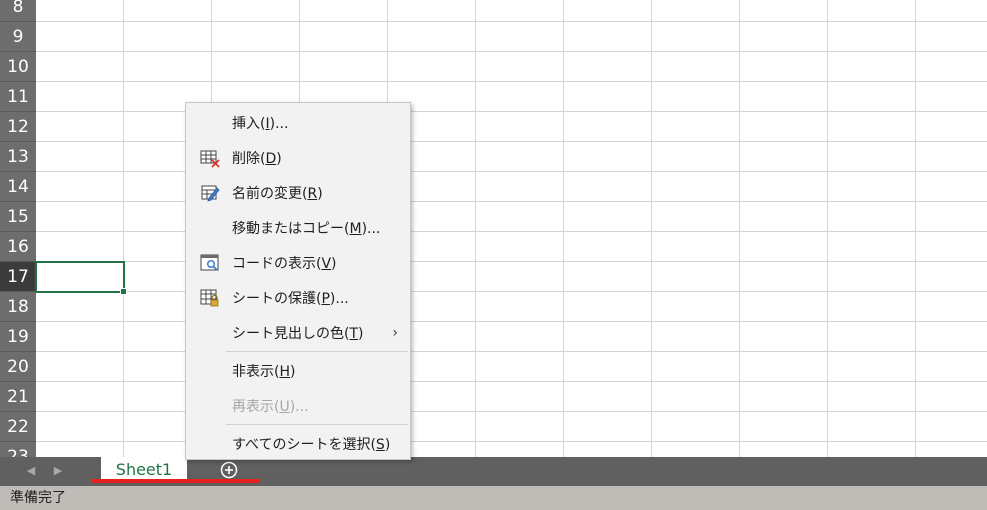 The image size is (987, 510). I want to click on row-header-active: 17, so click(18, 277).